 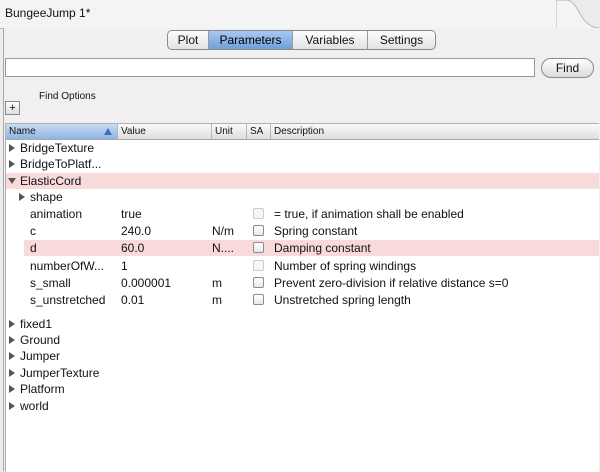 What do you see at coordinates (12, 108) in the screenshot?
I see `add-find-option-button: +` at bounding box center [12, 108].